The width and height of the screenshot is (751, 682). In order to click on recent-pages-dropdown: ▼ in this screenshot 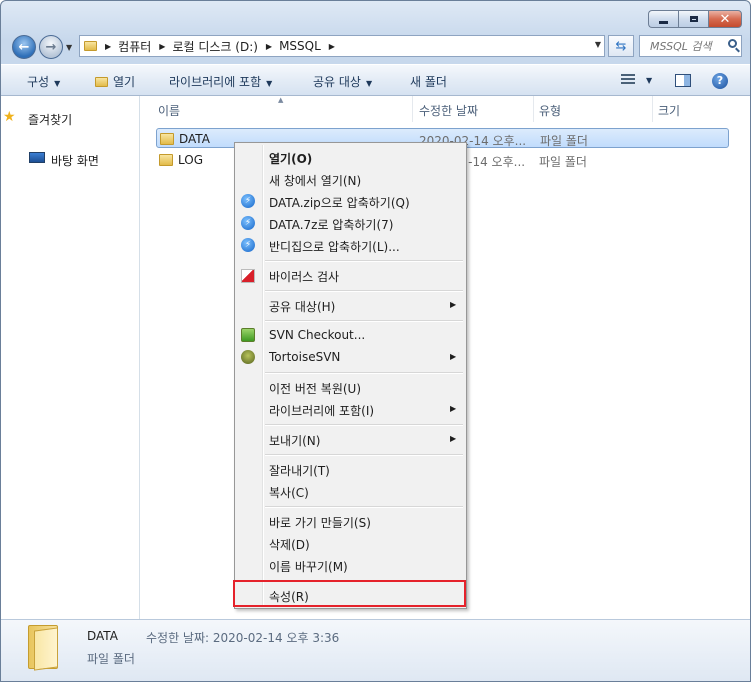, I will do `click(69, 47)`.